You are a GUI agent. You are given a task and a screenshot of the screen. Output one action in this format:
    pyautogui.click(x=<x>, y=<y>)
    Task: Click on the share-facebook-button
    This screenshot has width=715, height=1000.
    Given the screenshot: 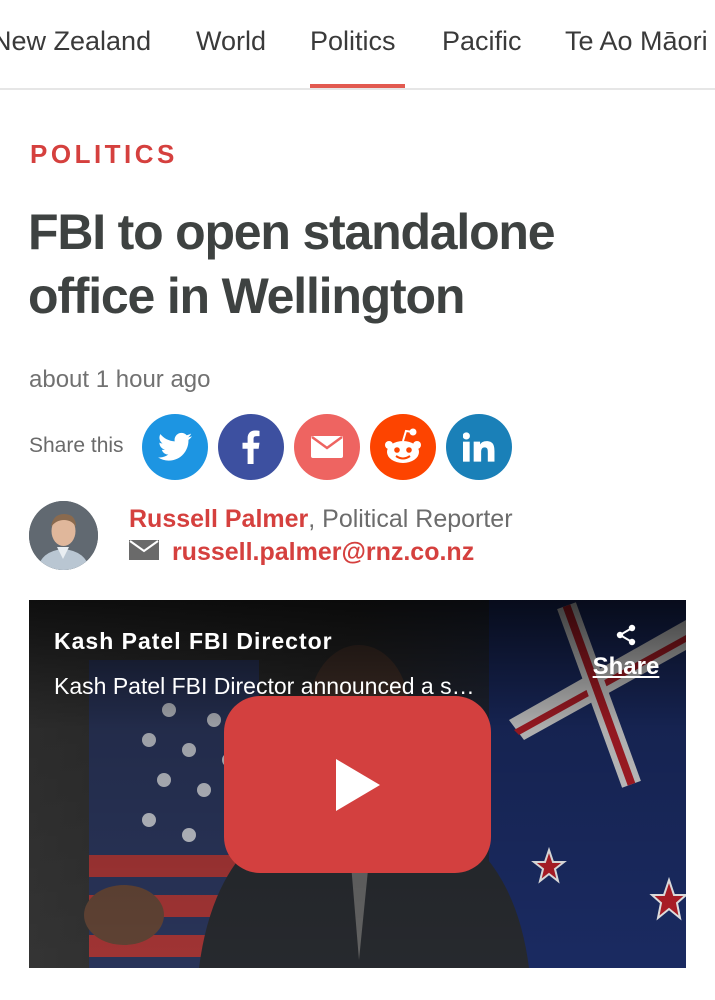 What is the action you would take?
    pyautogui.click(x=251, y=447)
    